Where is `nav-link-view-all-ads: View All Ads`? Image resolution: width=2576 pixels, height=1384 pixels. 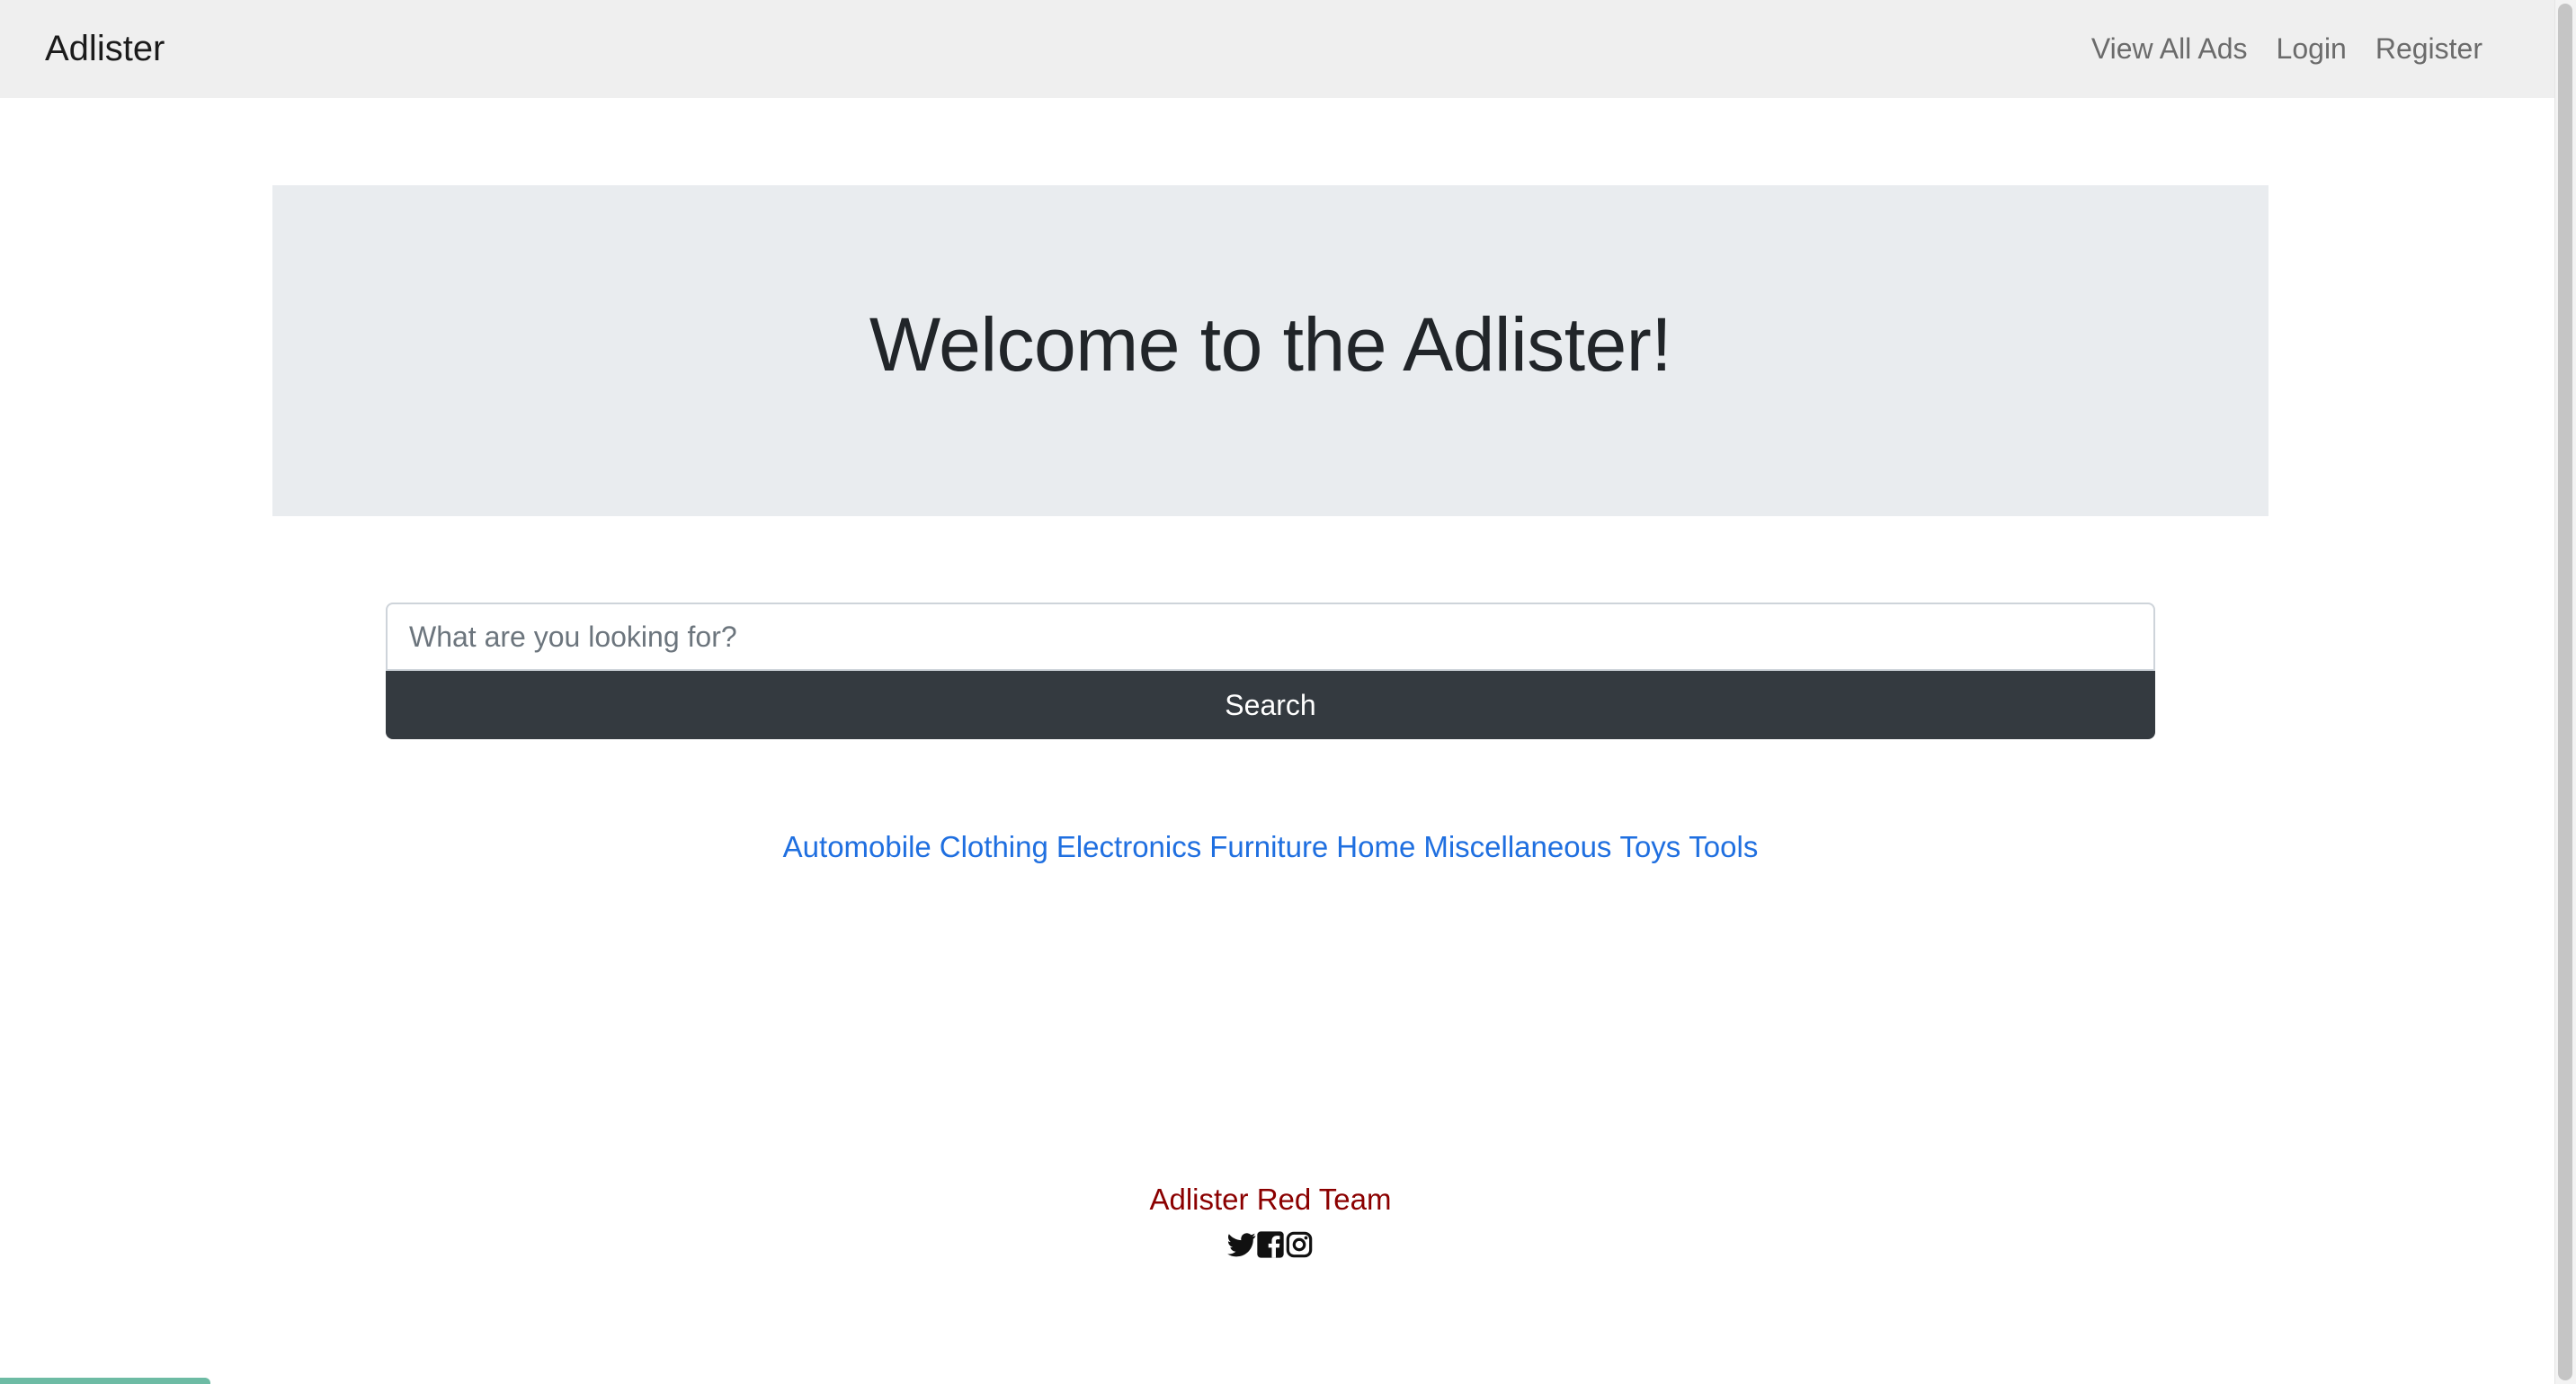 nav-link-view-all-ads: View All Ads is located at coordinates (2170, 48).